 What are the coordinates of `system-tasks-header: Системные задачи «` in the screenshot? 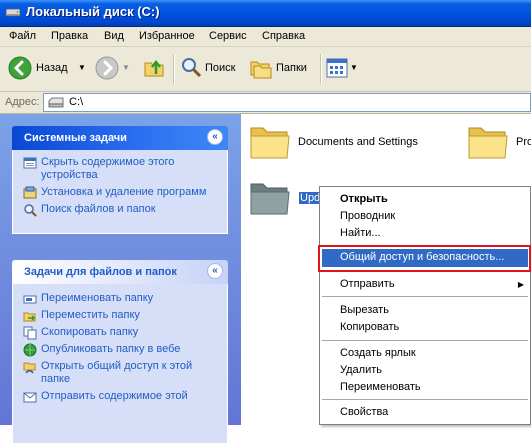 It's located at (120, 138).